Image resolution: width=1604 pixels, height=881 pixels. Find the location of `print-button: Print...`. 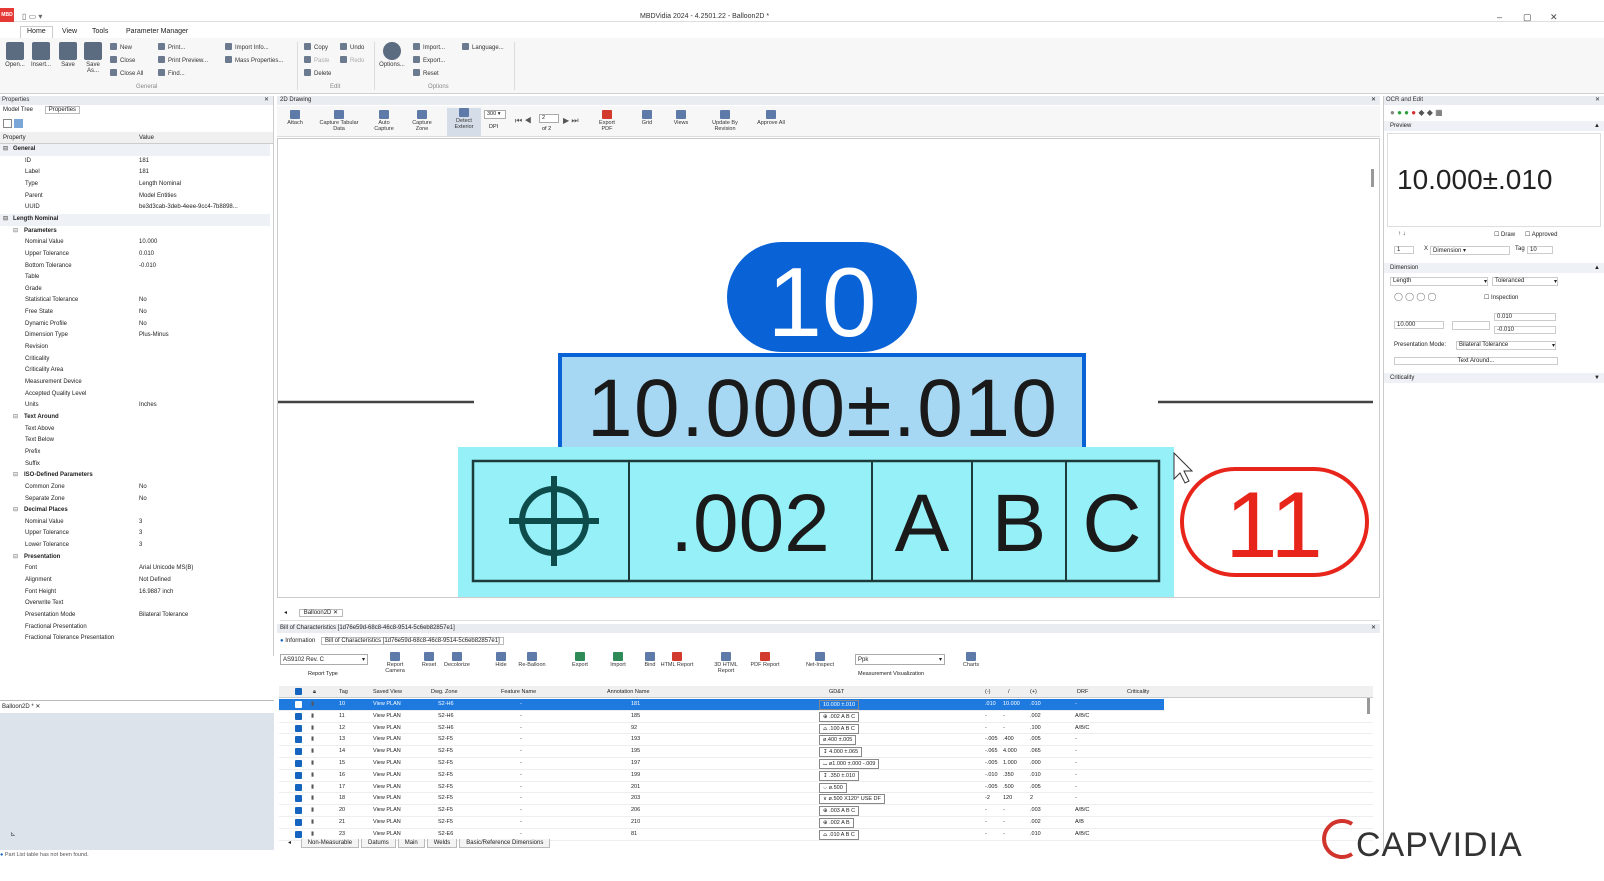

print-button: Print... is located at coordinates (171, 47).